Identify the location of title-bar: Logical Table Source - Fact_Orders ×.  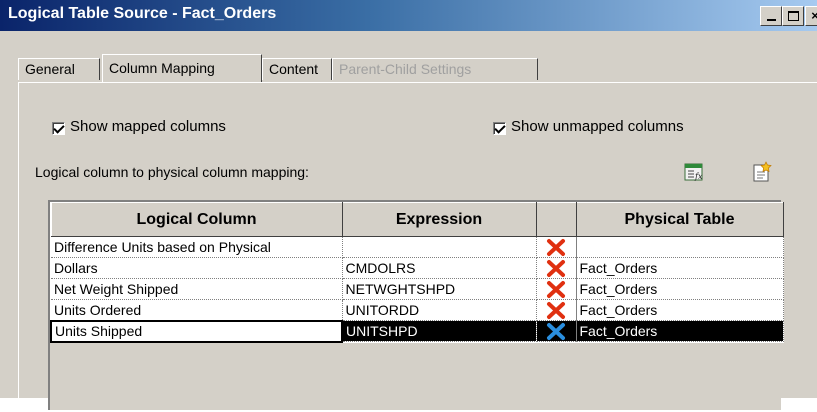
(408, 15).